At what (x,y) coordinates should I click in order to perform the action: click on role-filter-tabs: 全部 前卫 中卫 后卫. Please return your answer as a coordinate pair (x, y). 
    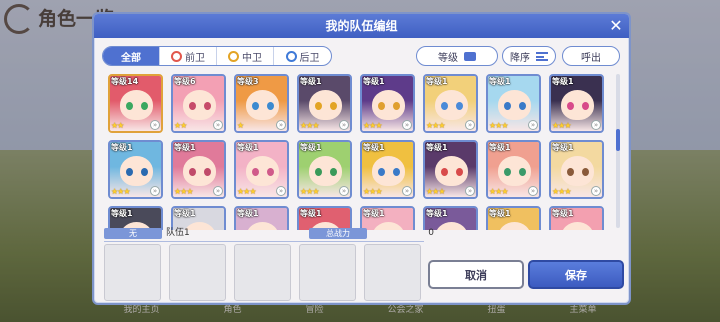
    Looking at the image, I should click on (217, 56).